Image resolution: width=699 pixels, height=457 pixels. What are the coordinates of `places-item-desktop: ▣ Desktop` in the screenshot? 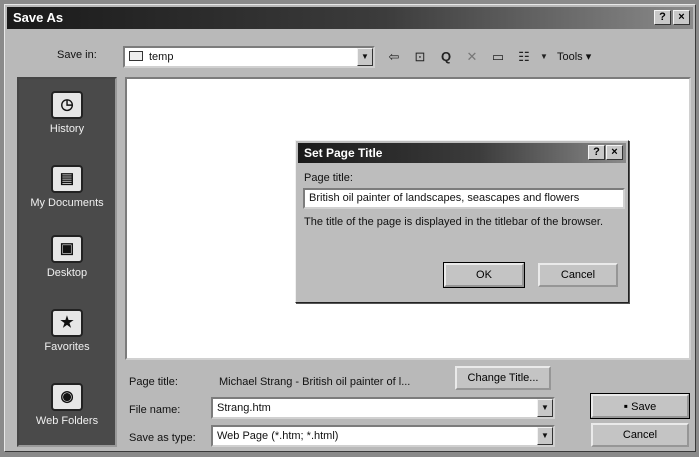 It's located at (67, 261).